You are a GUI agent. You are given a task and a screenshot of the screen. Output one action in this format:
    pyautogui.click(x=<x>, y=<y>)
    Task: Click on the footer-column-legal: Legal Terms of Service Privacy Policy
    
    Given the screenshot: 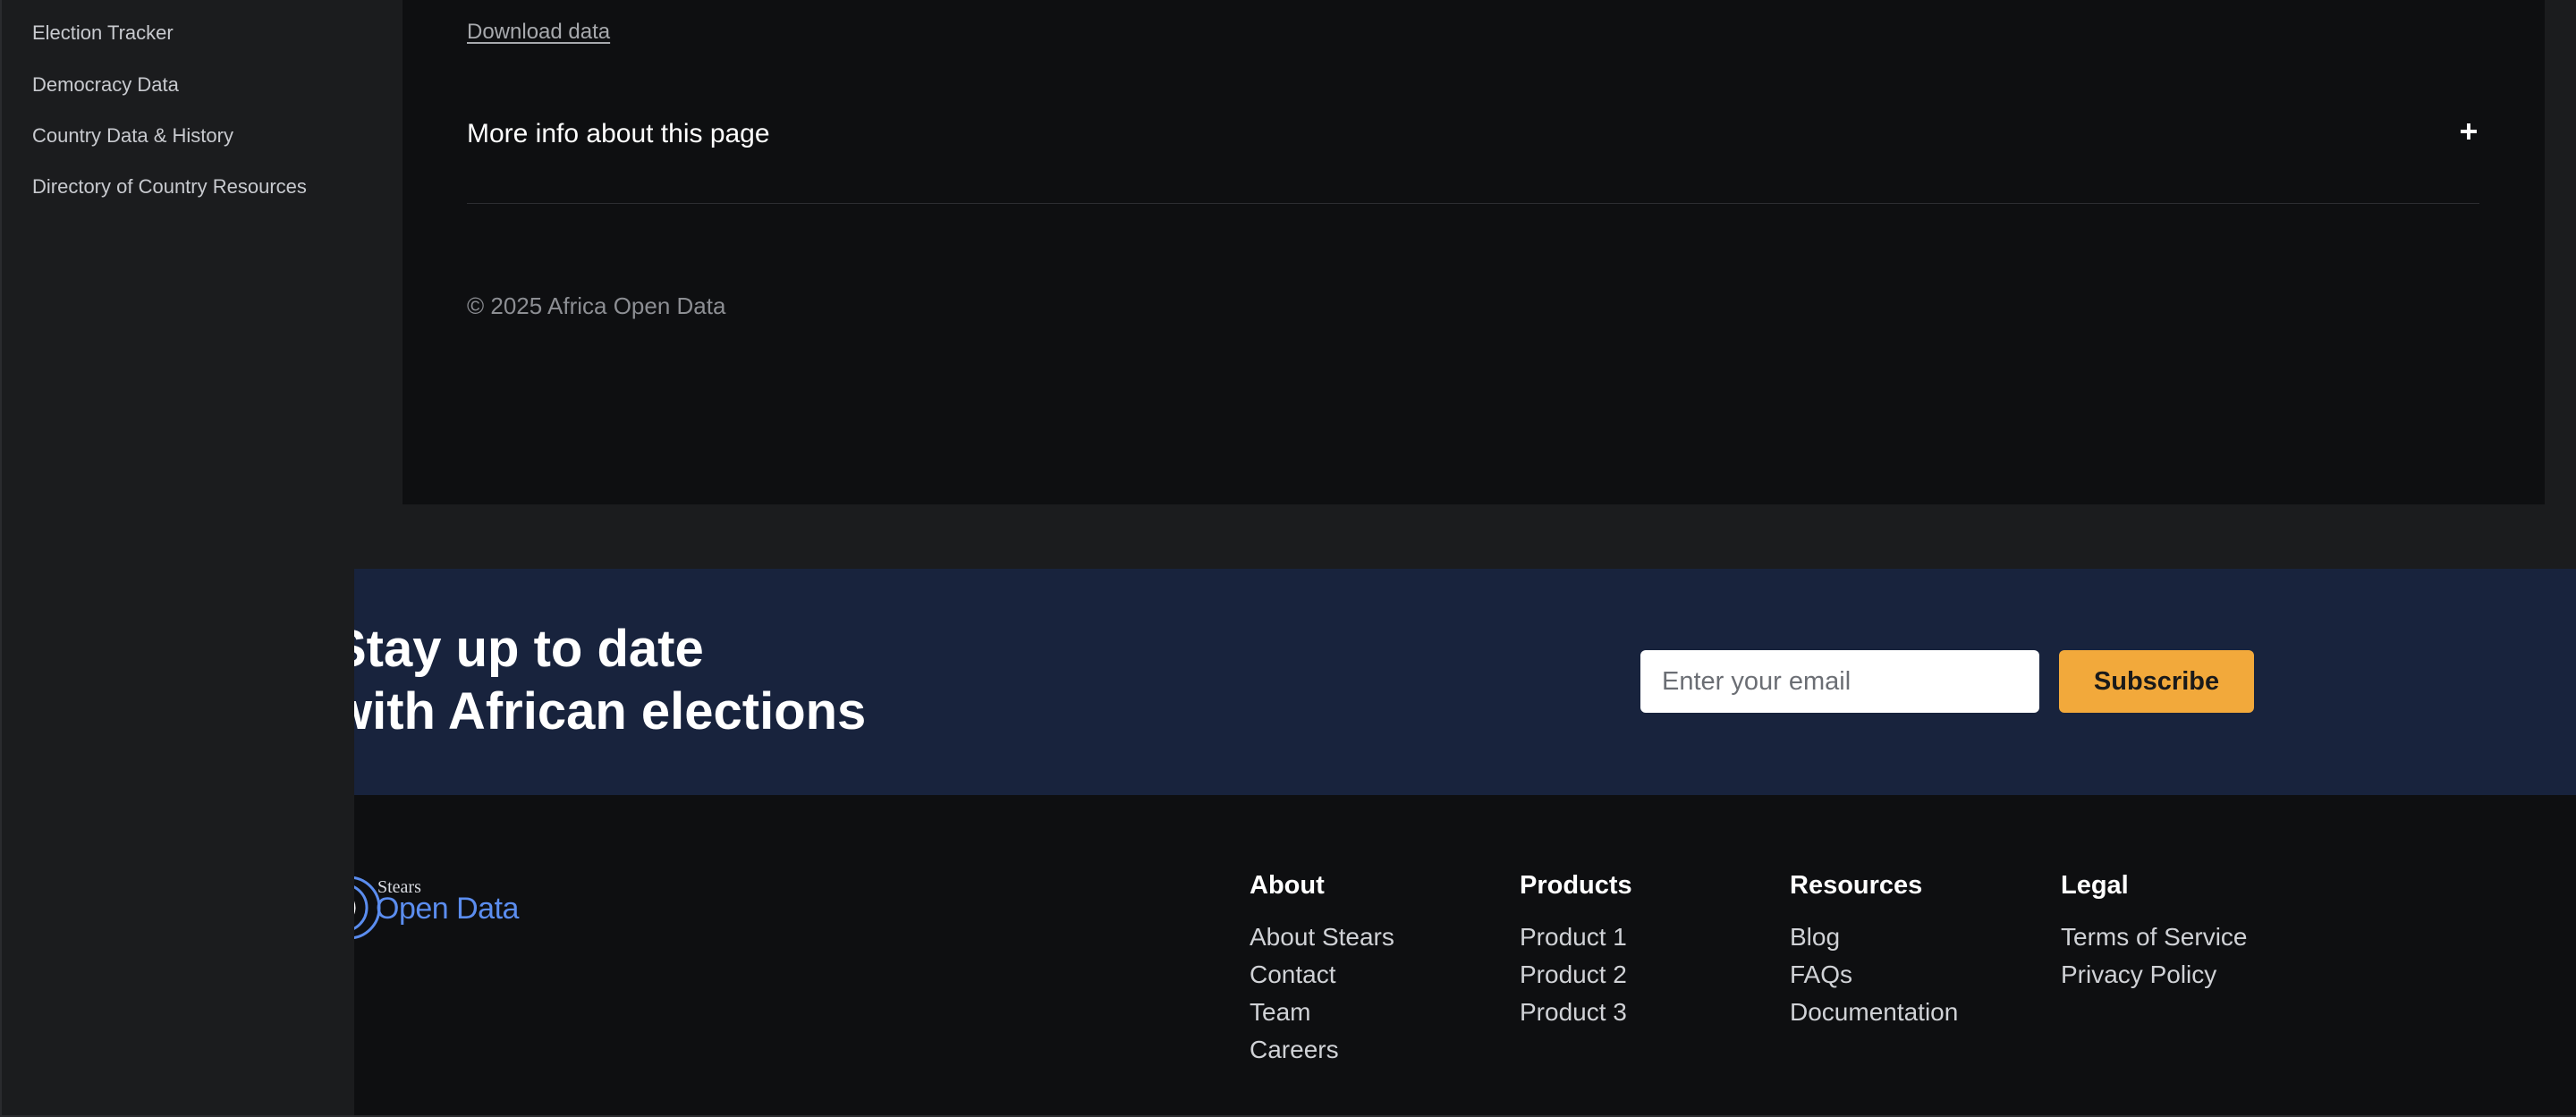 What is the action you would take?
    pyautogui.click(x=2154, y=933)
    